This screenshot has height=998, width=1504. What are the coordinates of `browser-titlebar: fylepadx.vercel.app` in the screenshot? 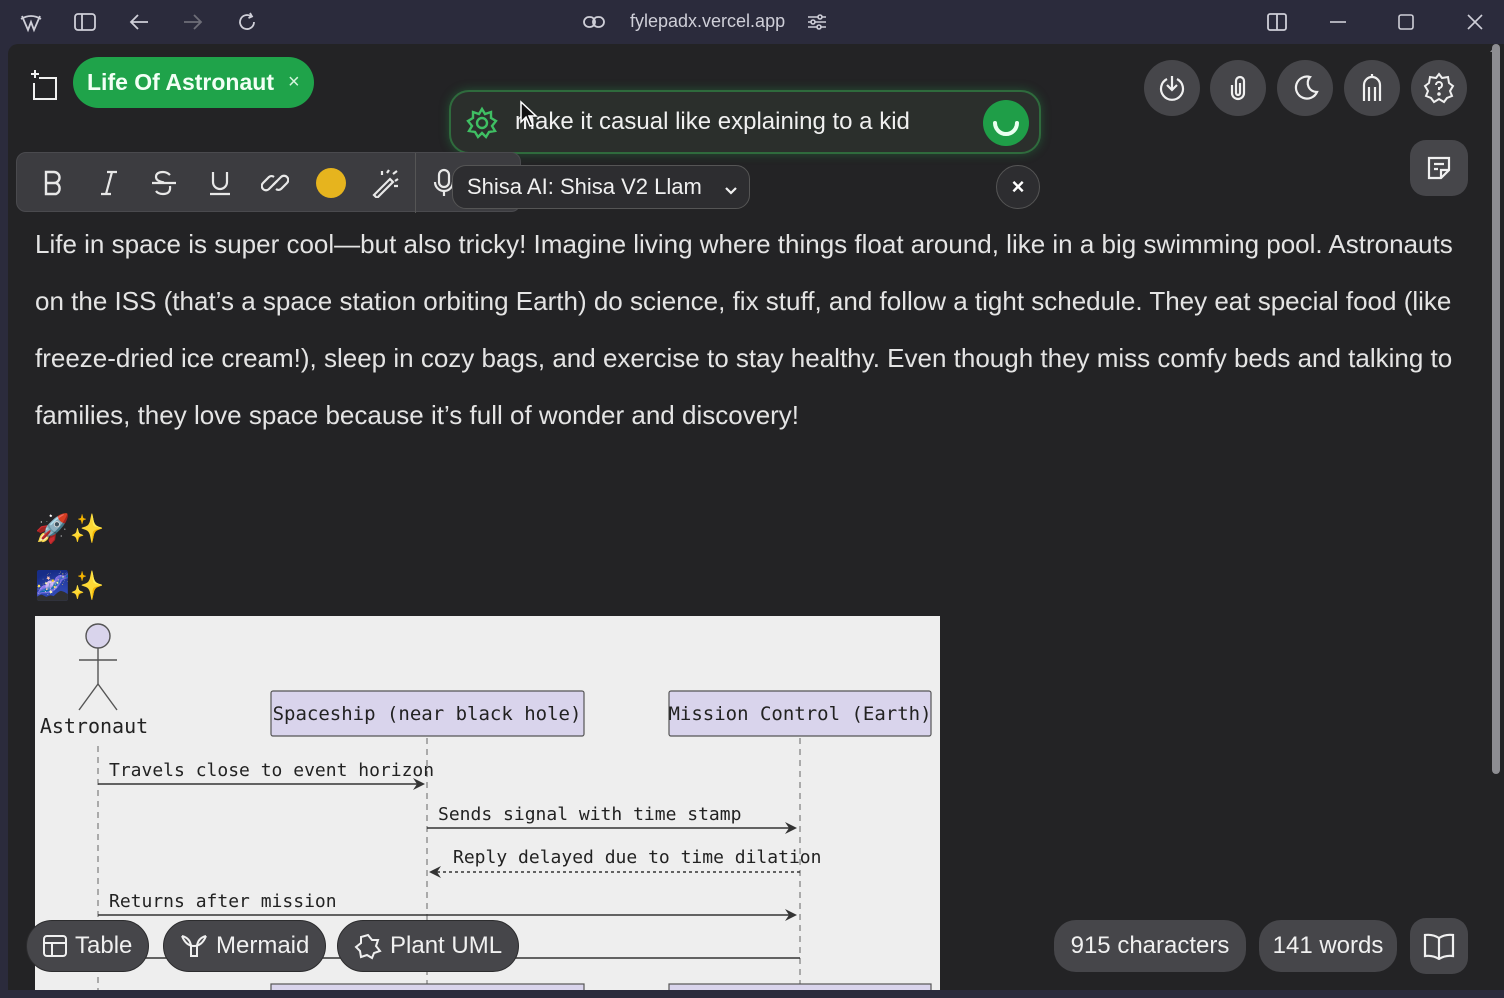 It's located at (752, 22).